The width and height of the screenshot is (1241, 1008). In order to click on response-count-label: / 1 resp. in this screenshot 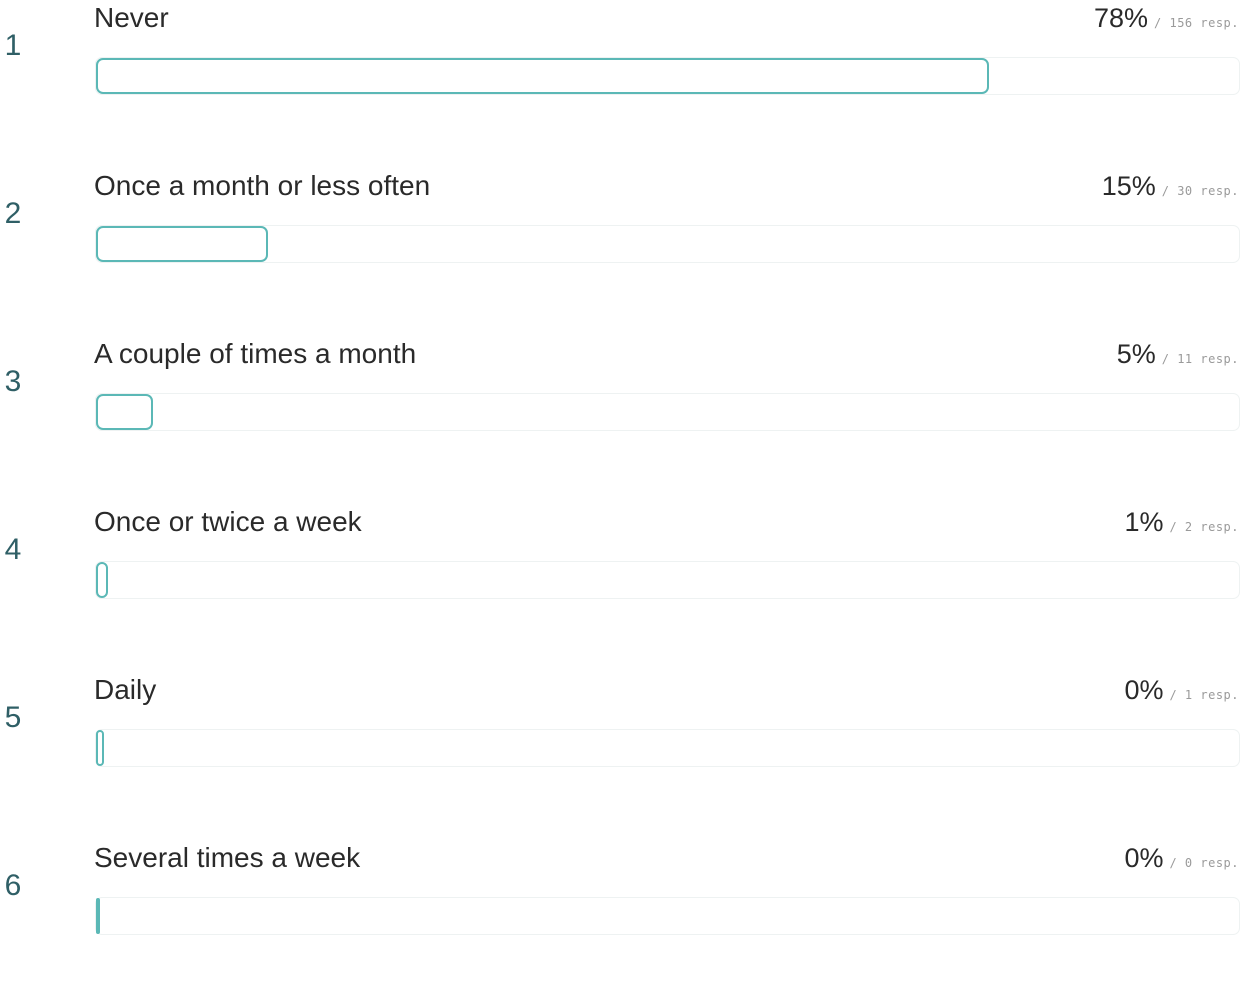, I will do `click(1204, 695)`.